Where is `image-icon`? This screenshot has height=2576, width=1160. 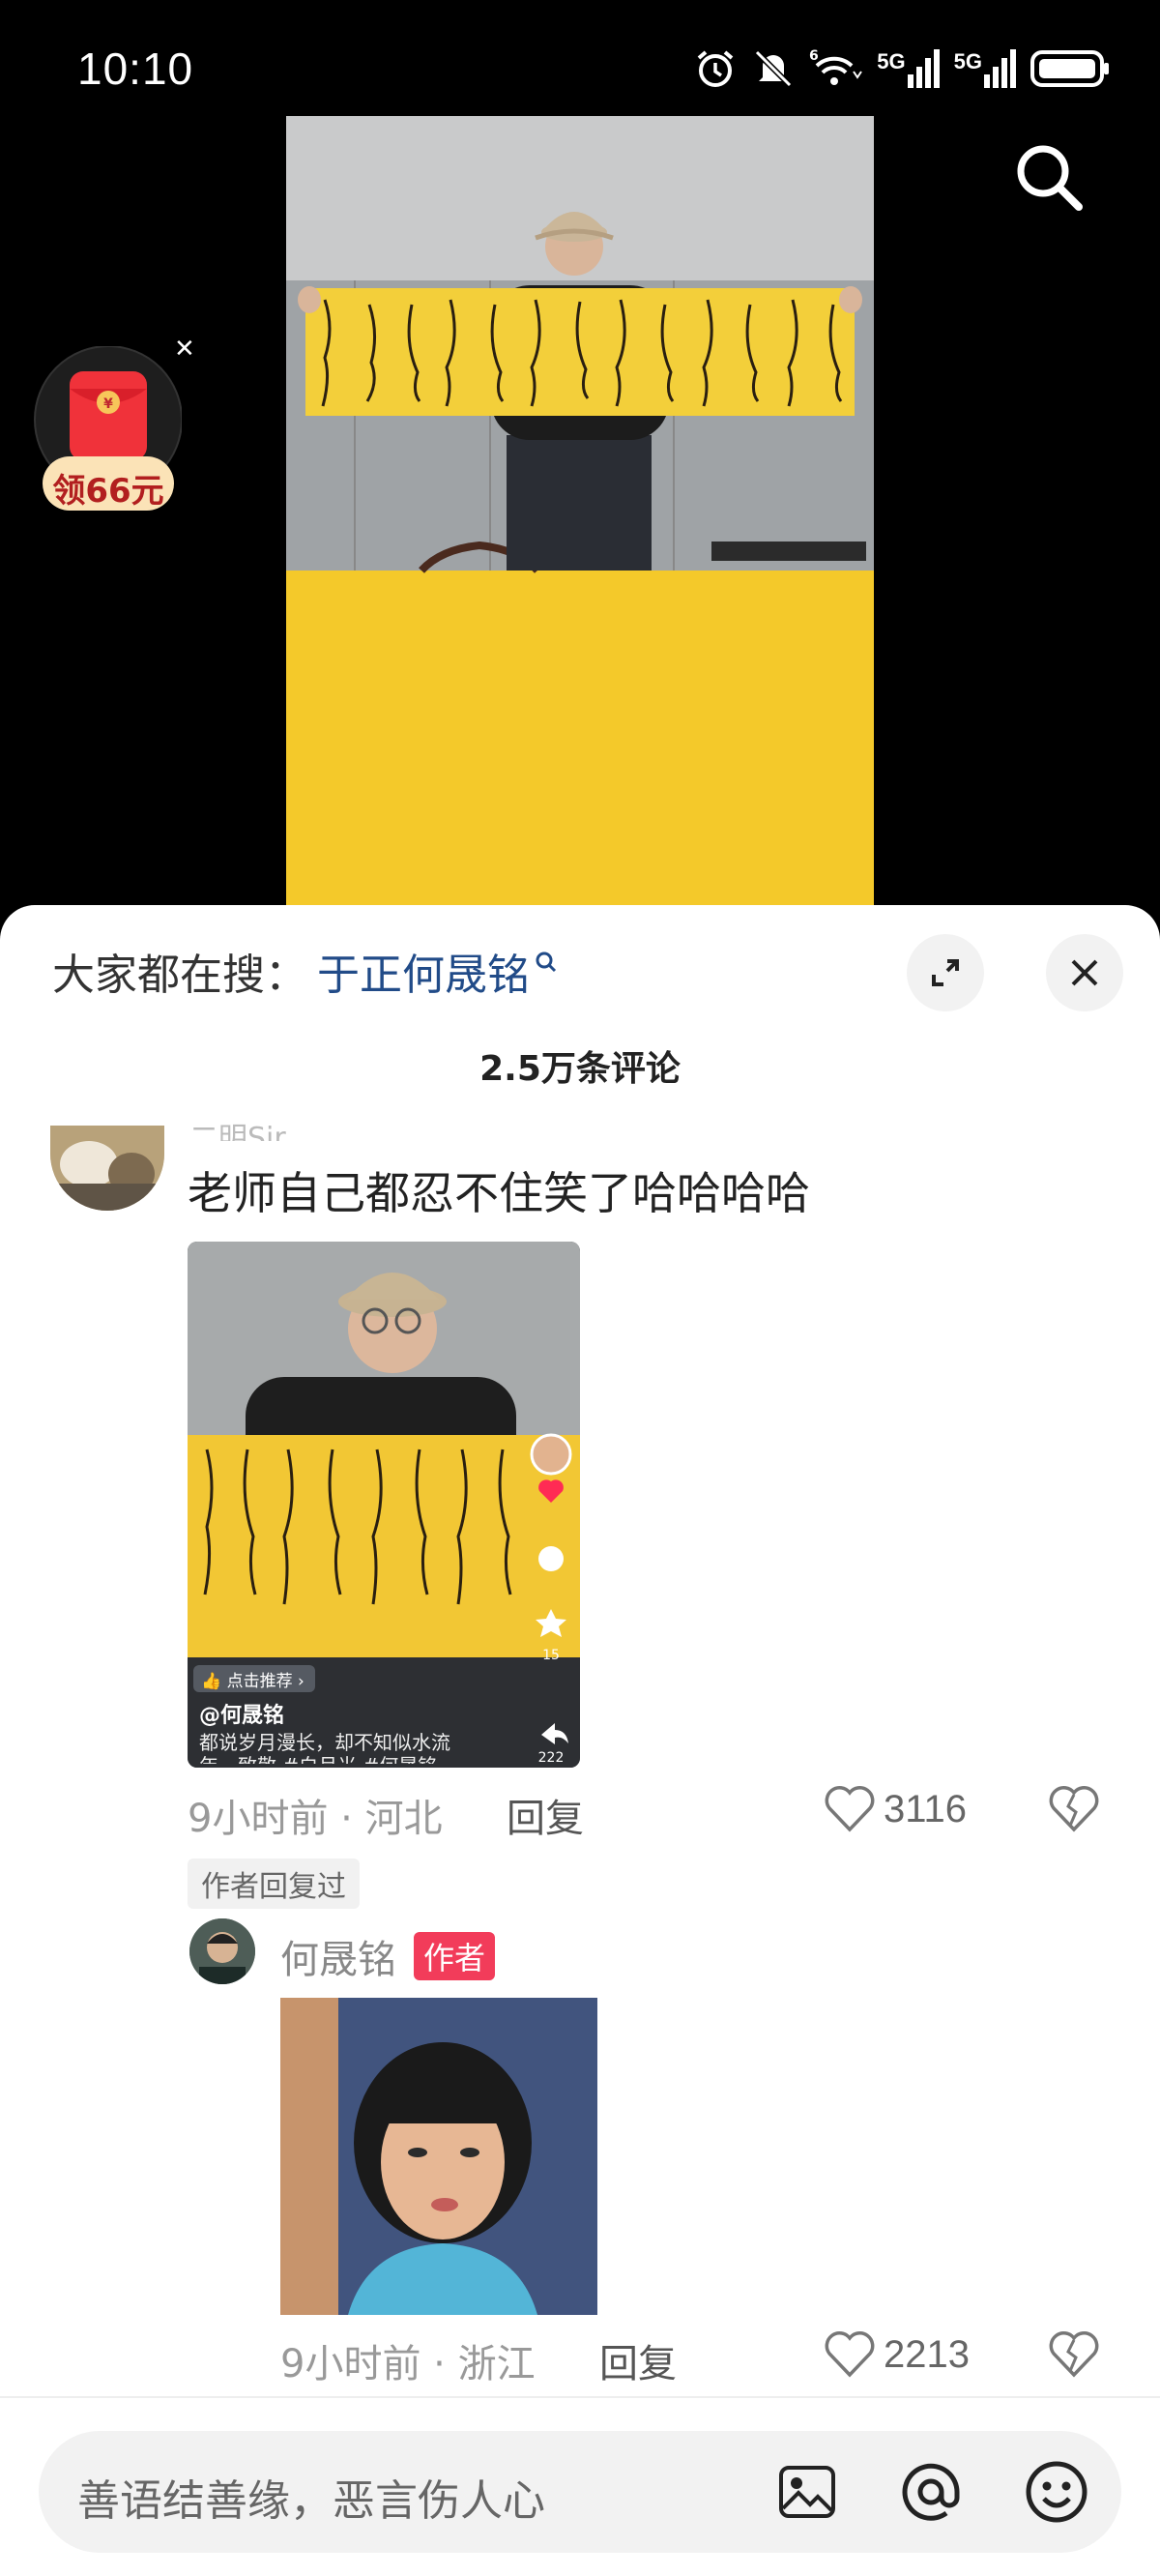 image-icon is located at coordinates (807, 2492).